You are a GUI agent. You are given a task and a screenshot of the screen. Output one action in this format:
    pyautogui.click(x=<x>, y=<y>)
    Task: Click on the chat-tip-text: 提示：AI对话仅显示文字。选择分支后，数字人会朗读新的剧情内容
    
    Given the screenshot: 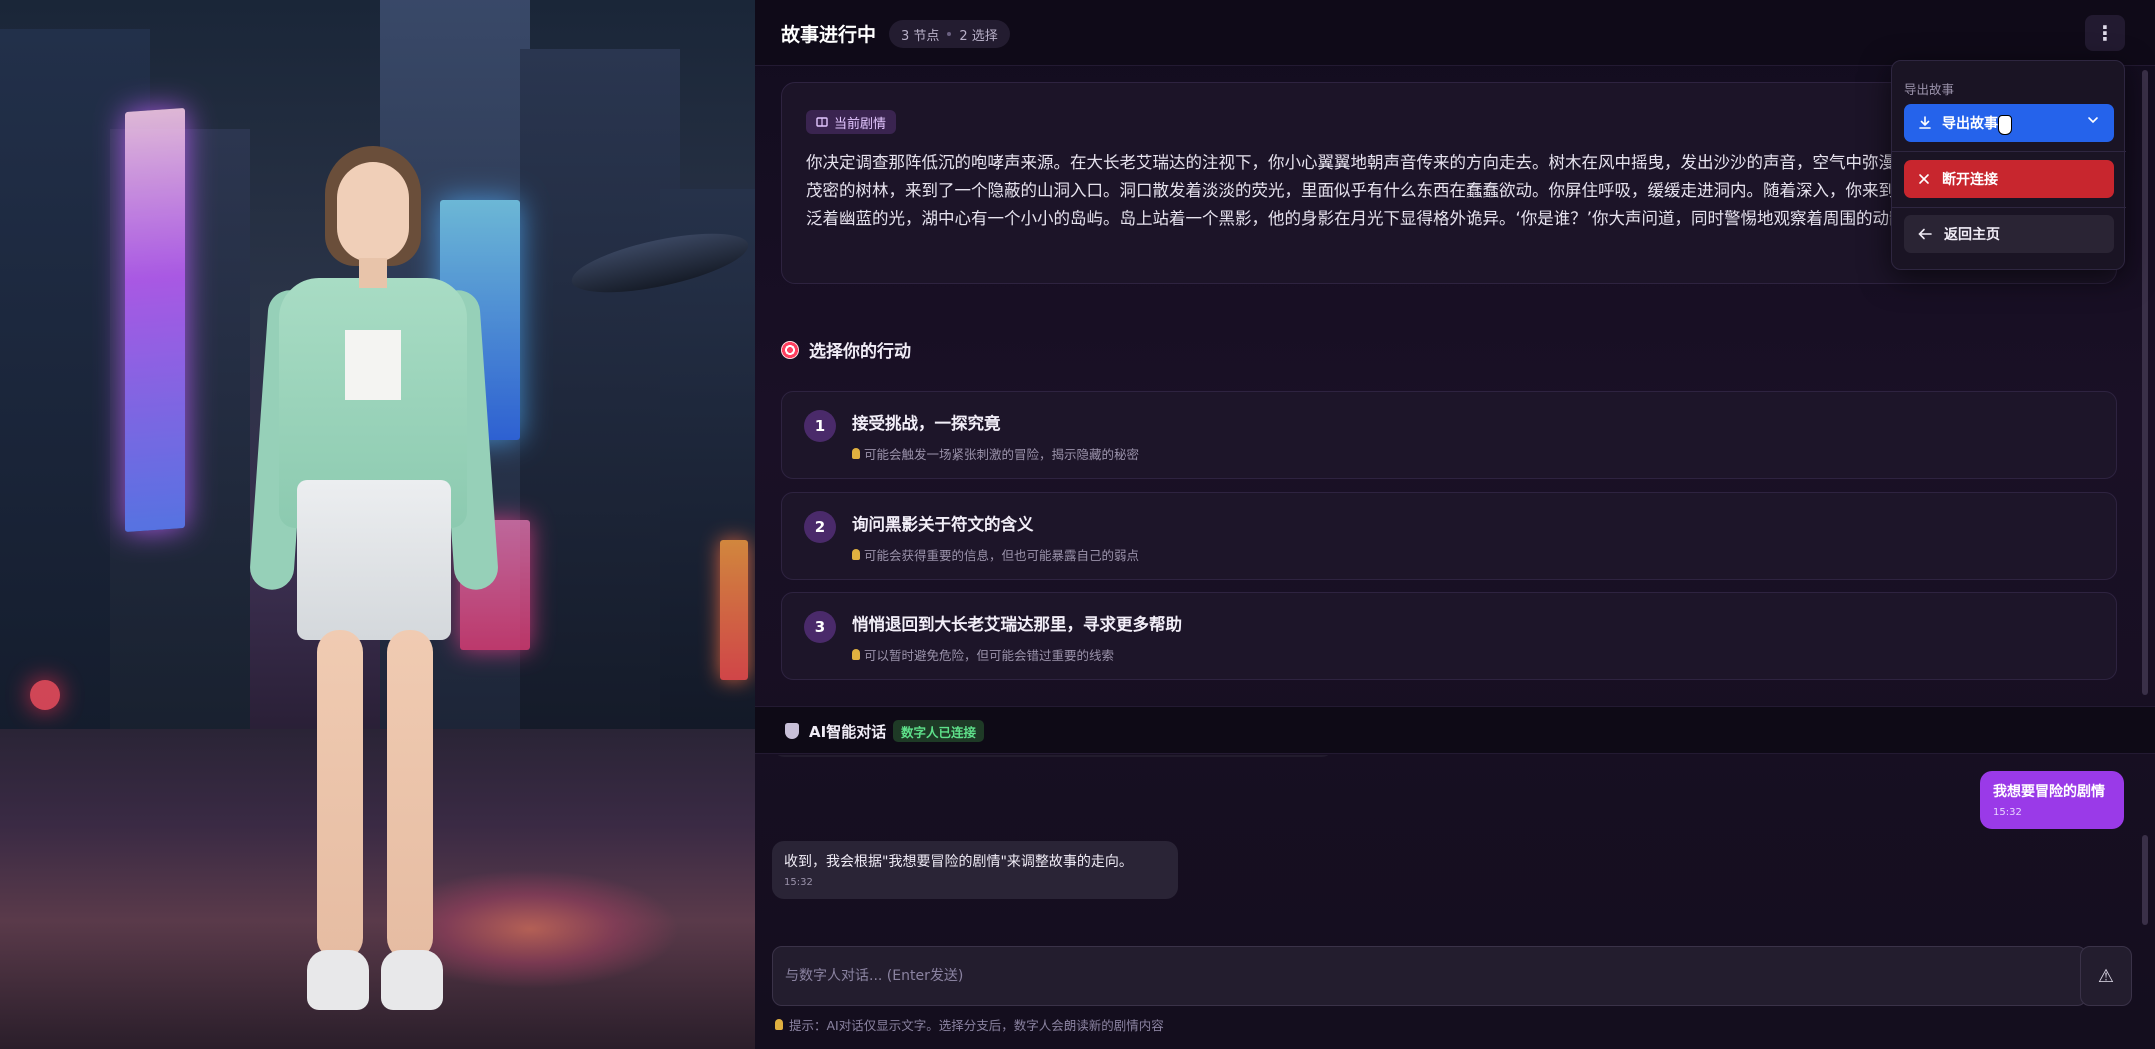 What is the action you would take?
    pyautogui.click(x=976, y=1025)
    